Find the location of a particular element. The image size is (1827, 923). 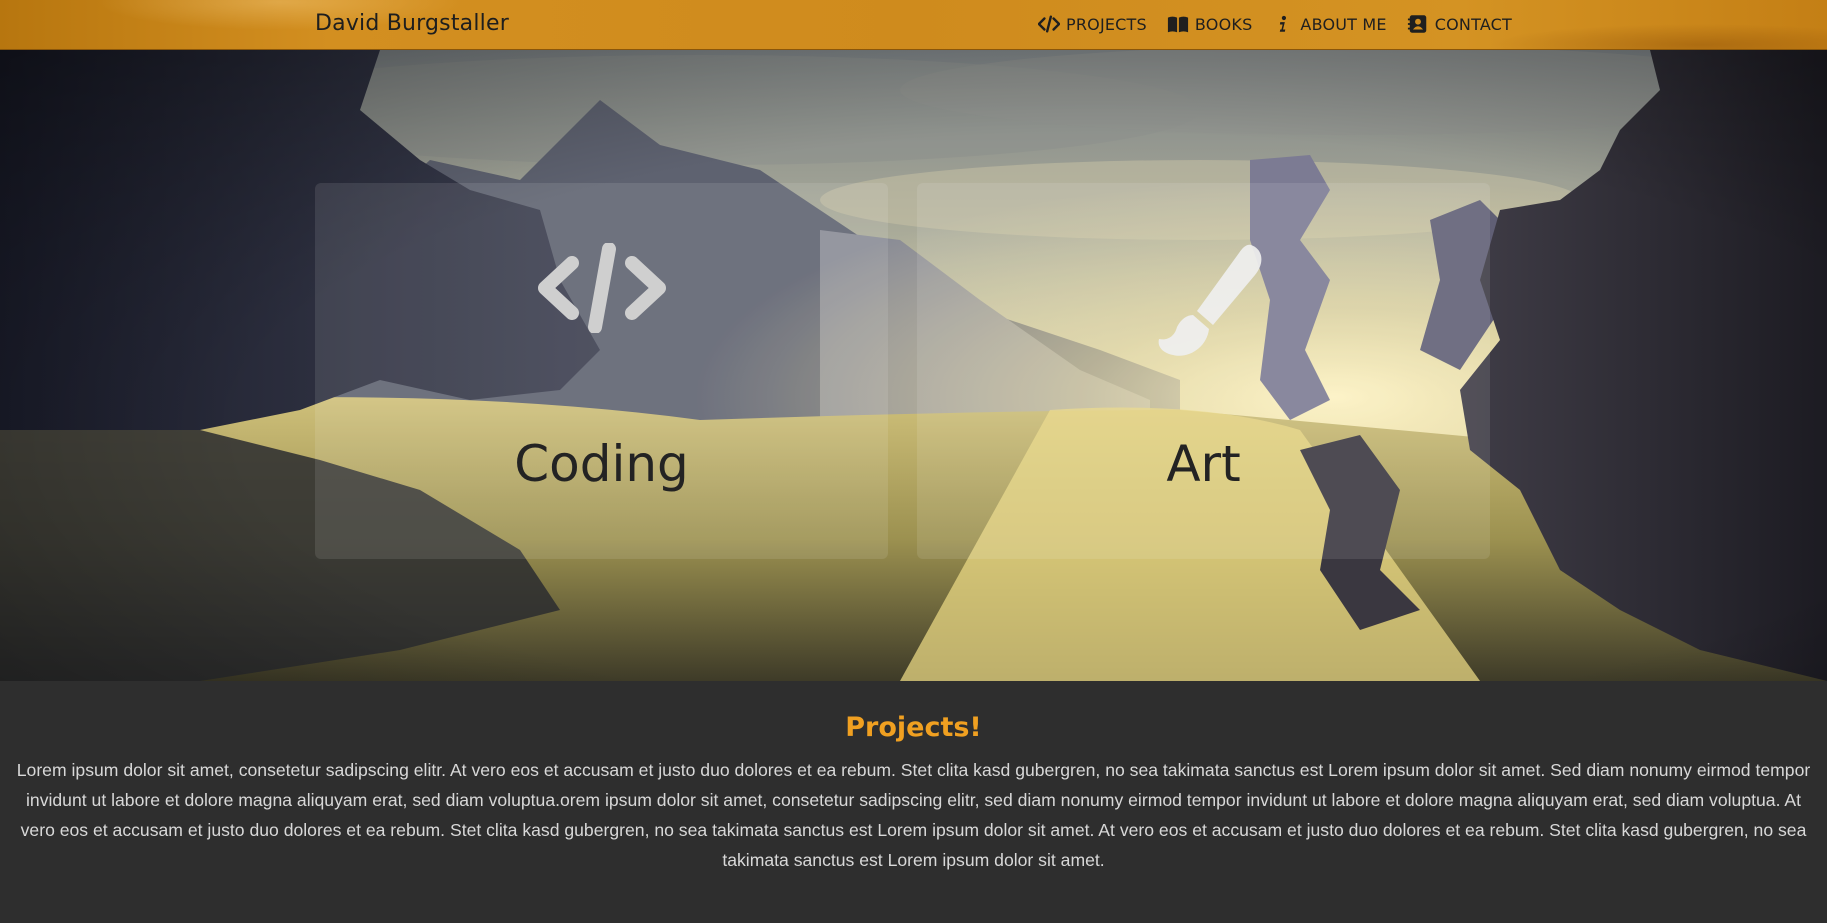

site-brand: David Burgstaller is located at coordinates (412, 23).